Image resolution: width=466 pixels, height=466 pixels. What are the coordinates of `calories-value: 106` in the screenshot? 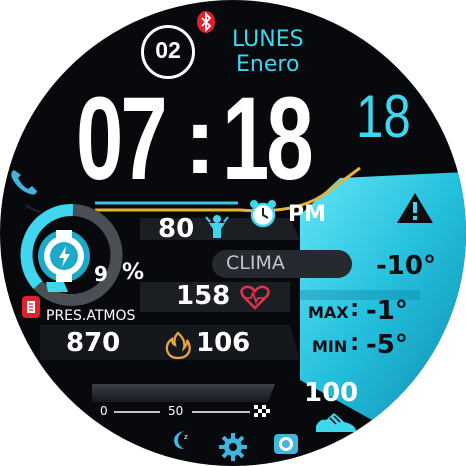 It's located at (223, 343).